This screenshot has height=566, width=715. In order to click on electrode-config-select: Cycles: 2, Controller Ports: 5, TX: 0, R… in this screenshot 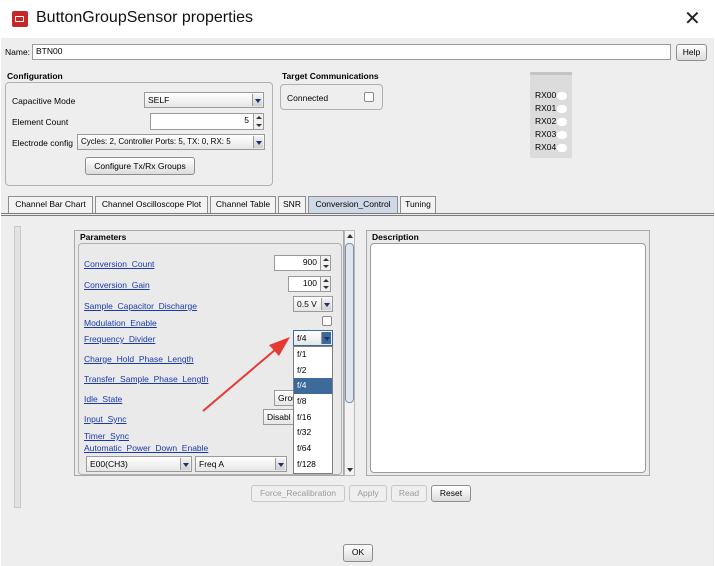, I will do `click(171, 142)`.